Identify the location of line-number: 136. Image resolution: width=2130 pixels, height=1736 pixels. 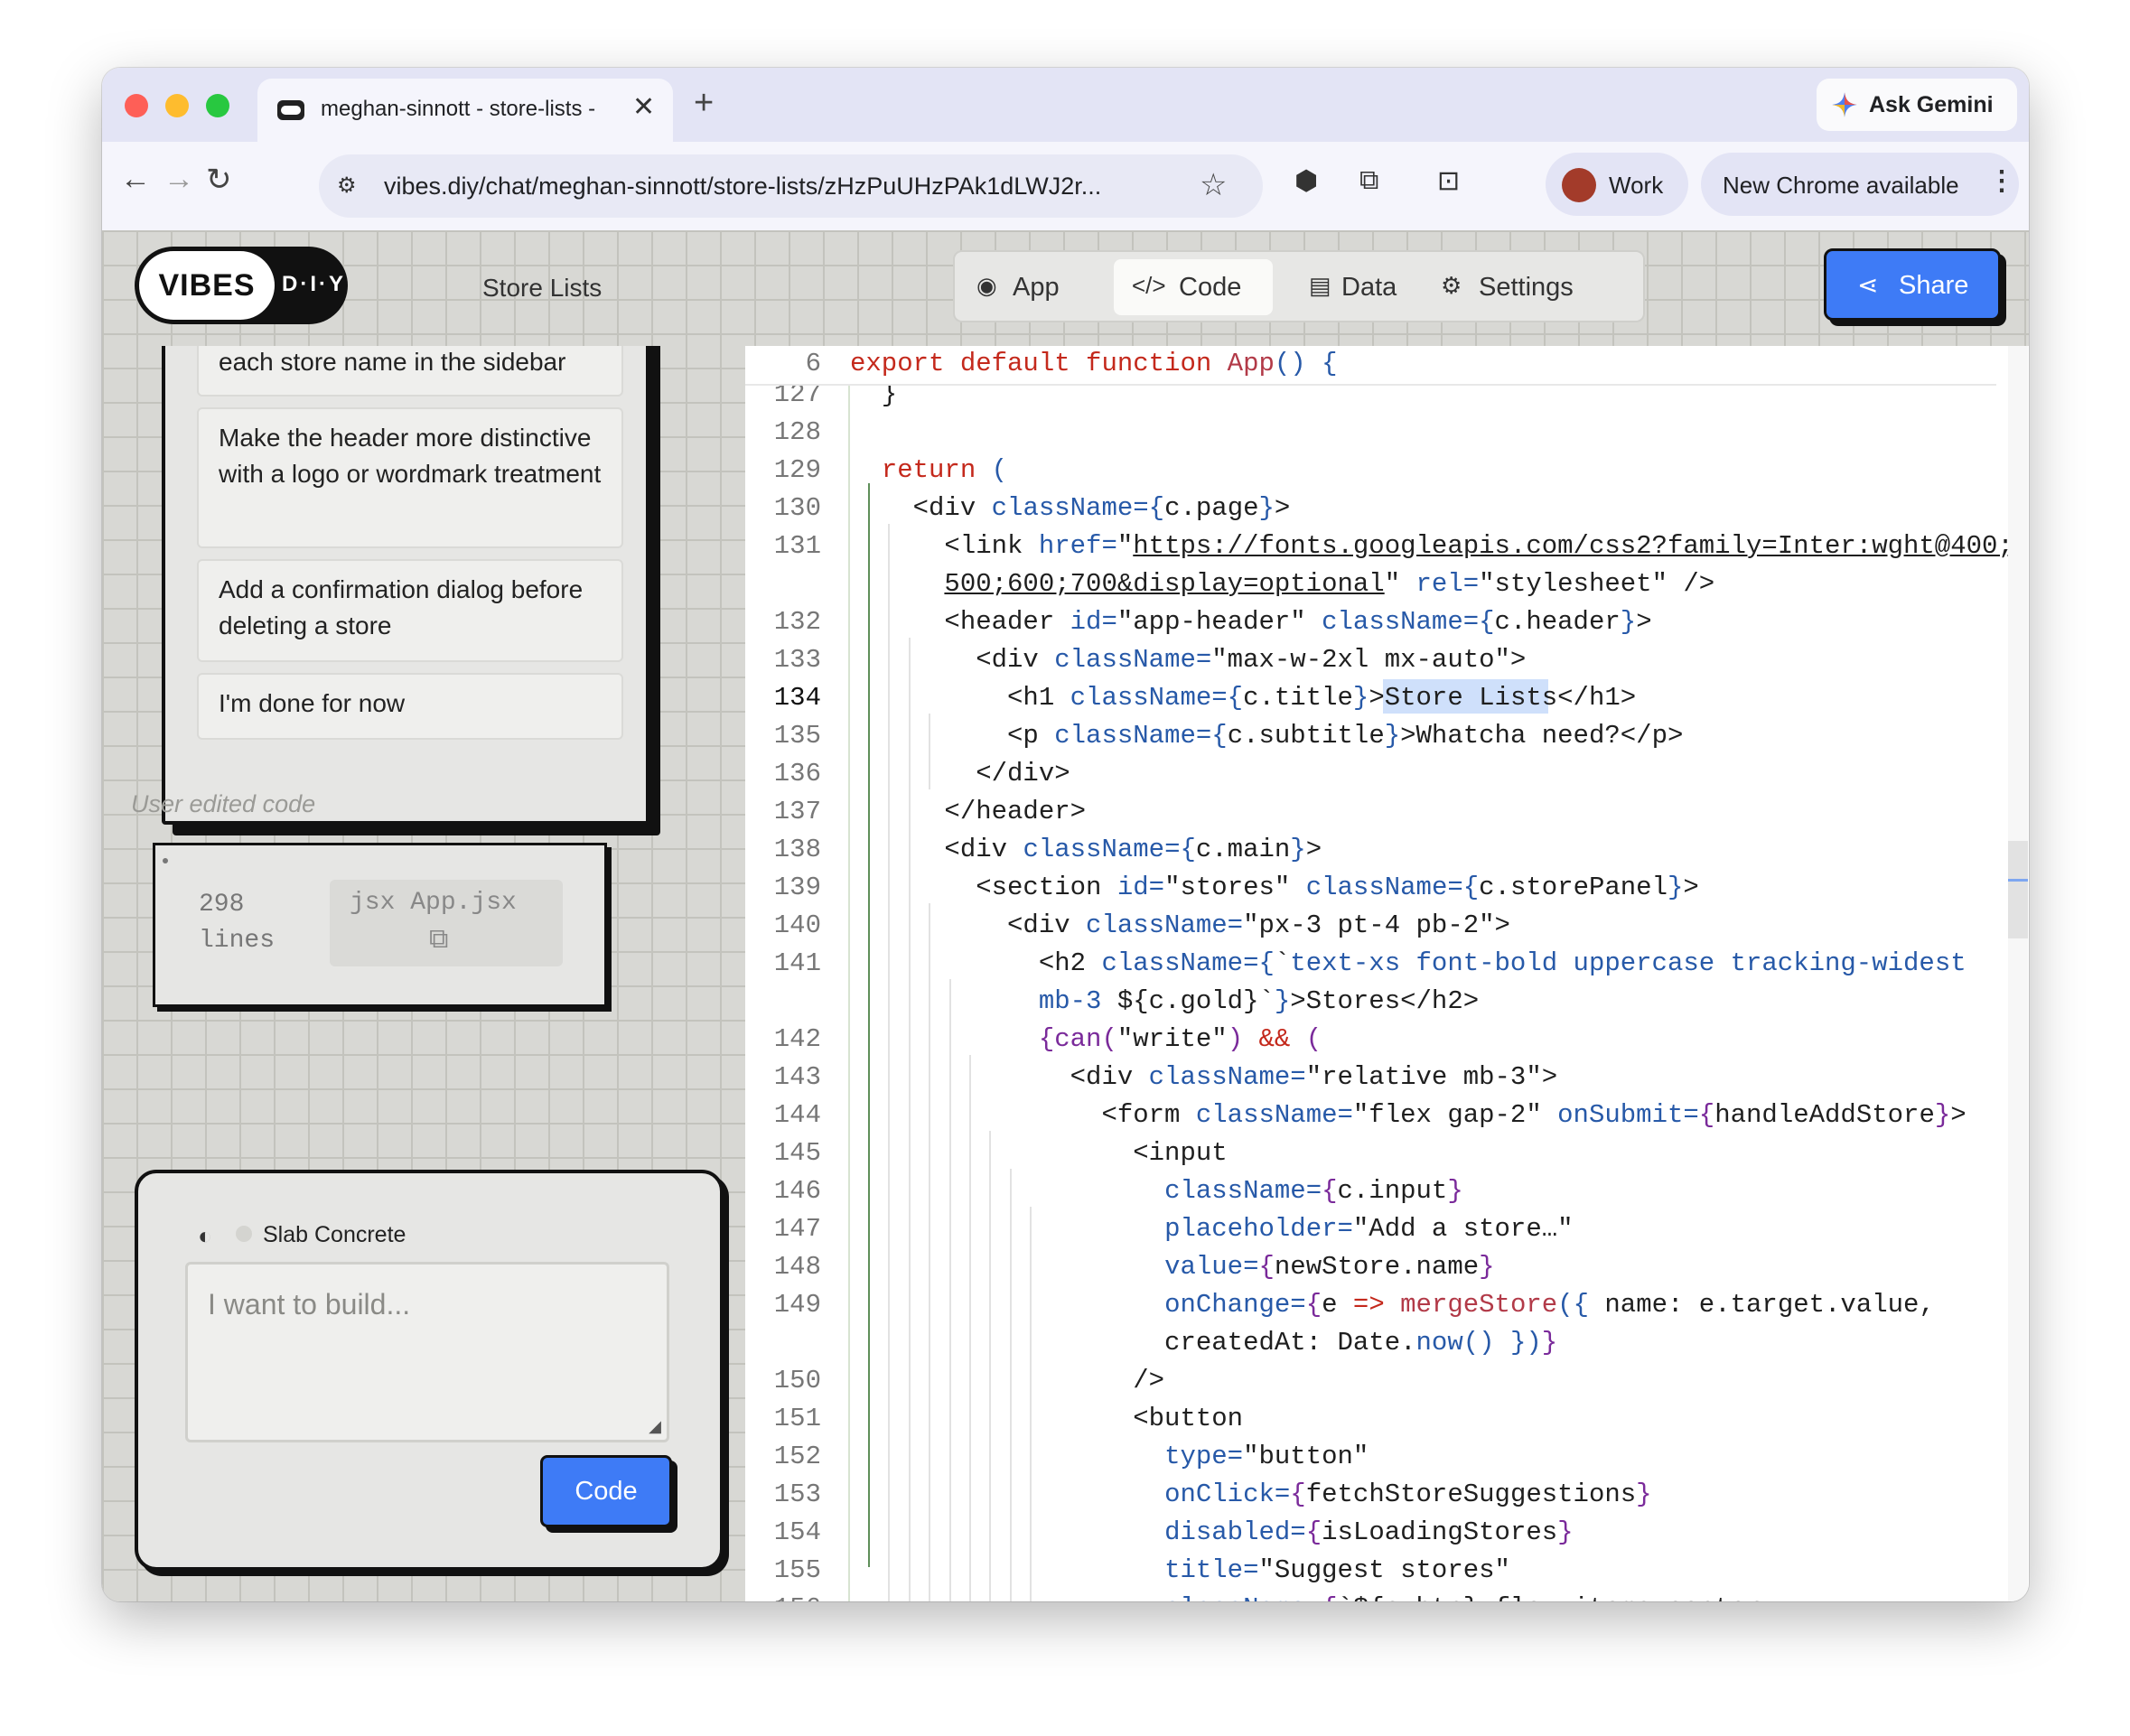
(797, 773).